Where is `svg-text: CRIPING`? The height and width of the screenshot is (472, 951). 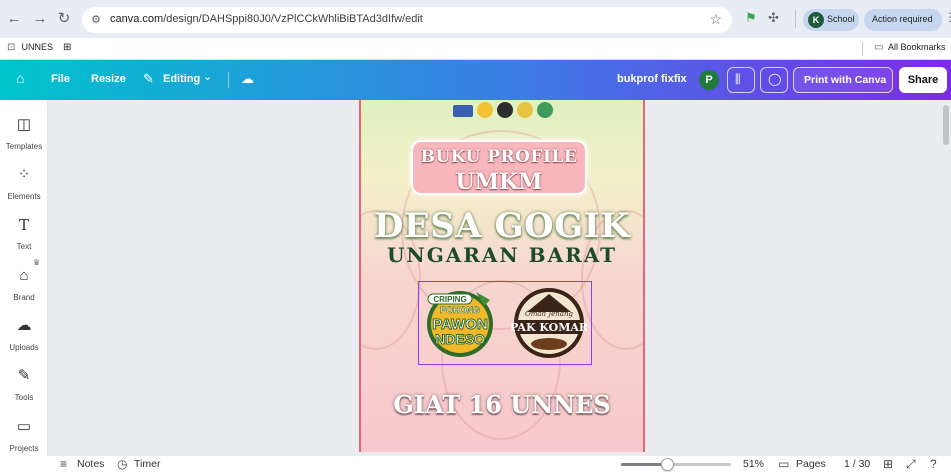
svg-text: CRIPING is located at coordinates (449, 299).